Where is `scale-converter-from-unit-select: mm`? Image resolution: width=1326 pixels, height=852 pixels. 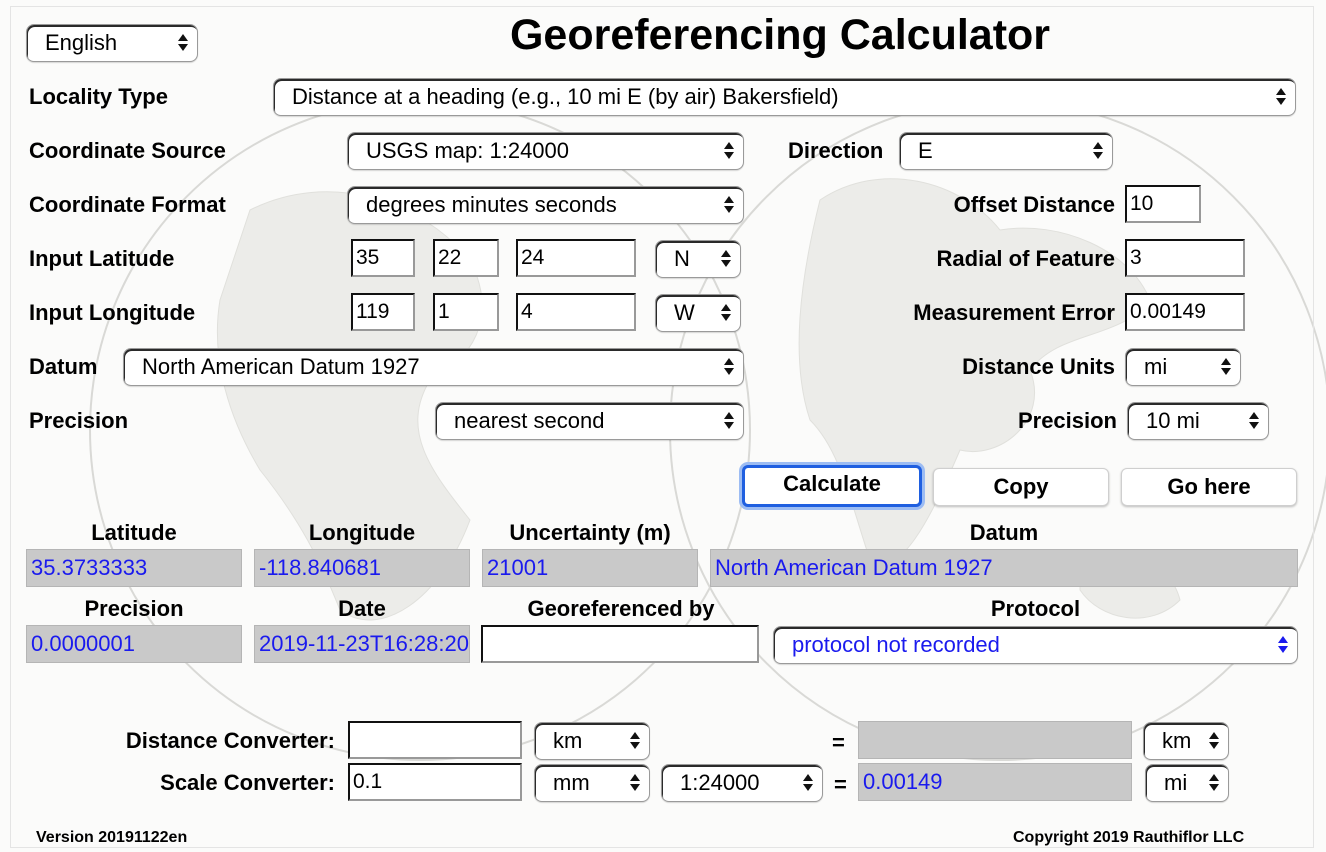
scale-converter-from-unit-select: mm is located at coordinates (592, 783).